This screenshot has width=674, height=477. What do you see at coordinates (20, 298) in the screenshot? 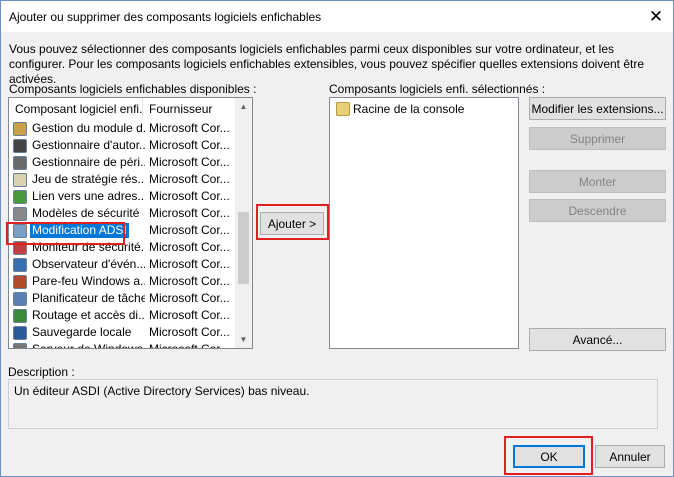
I see `task-scheduler-icon` at bounding box center [20, 298].